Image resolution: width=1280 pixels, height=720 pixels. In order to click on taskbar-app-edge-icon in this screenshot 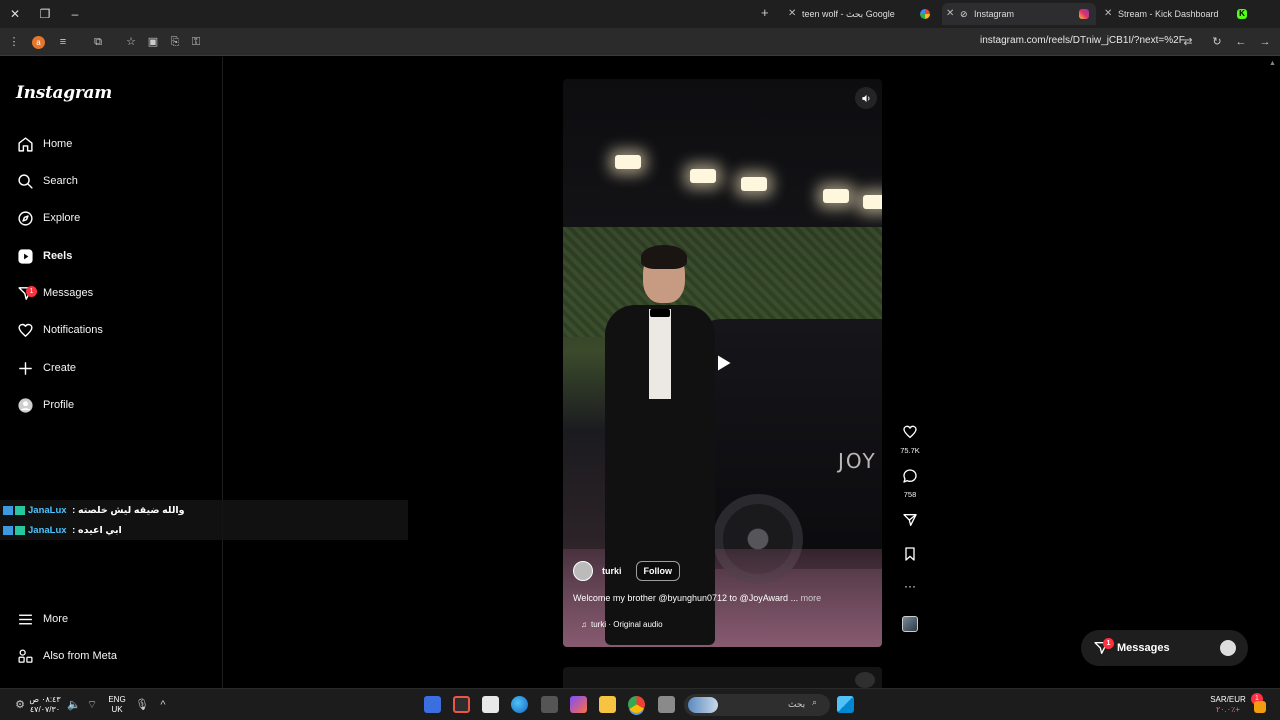, I will do `click(519, 704)`.